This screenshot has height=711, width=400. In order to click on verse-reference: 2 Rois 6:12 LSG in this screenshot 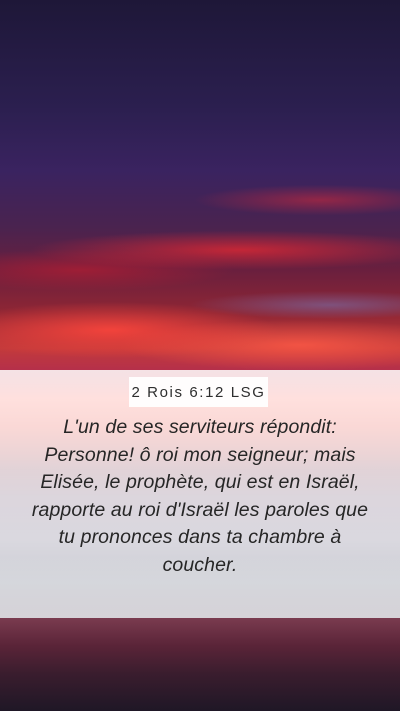, I will do `click(198, 392)`.